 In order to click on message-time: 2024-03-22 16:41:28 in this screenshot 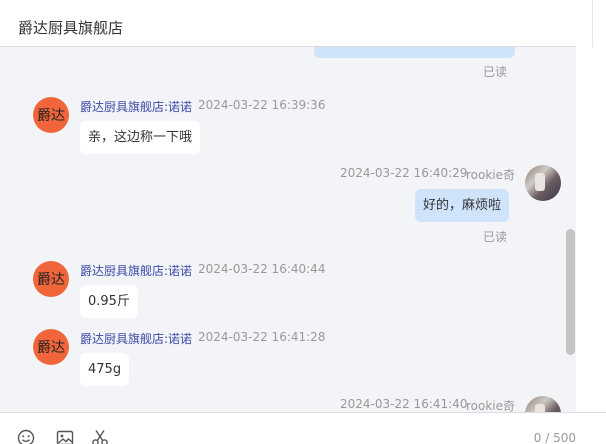, I will do `click(262, 337)`.